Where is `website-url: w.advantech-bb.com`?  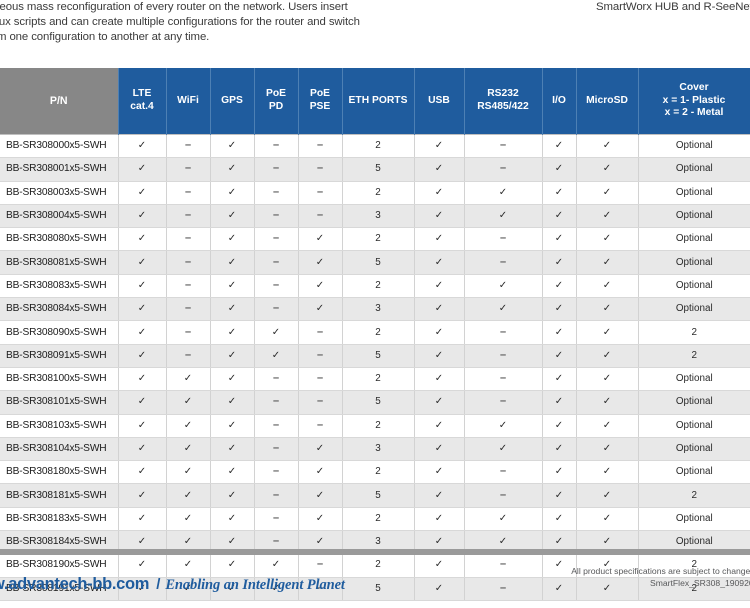
website-url: w.advantech-bb.com is located at coordinates (74, 584).